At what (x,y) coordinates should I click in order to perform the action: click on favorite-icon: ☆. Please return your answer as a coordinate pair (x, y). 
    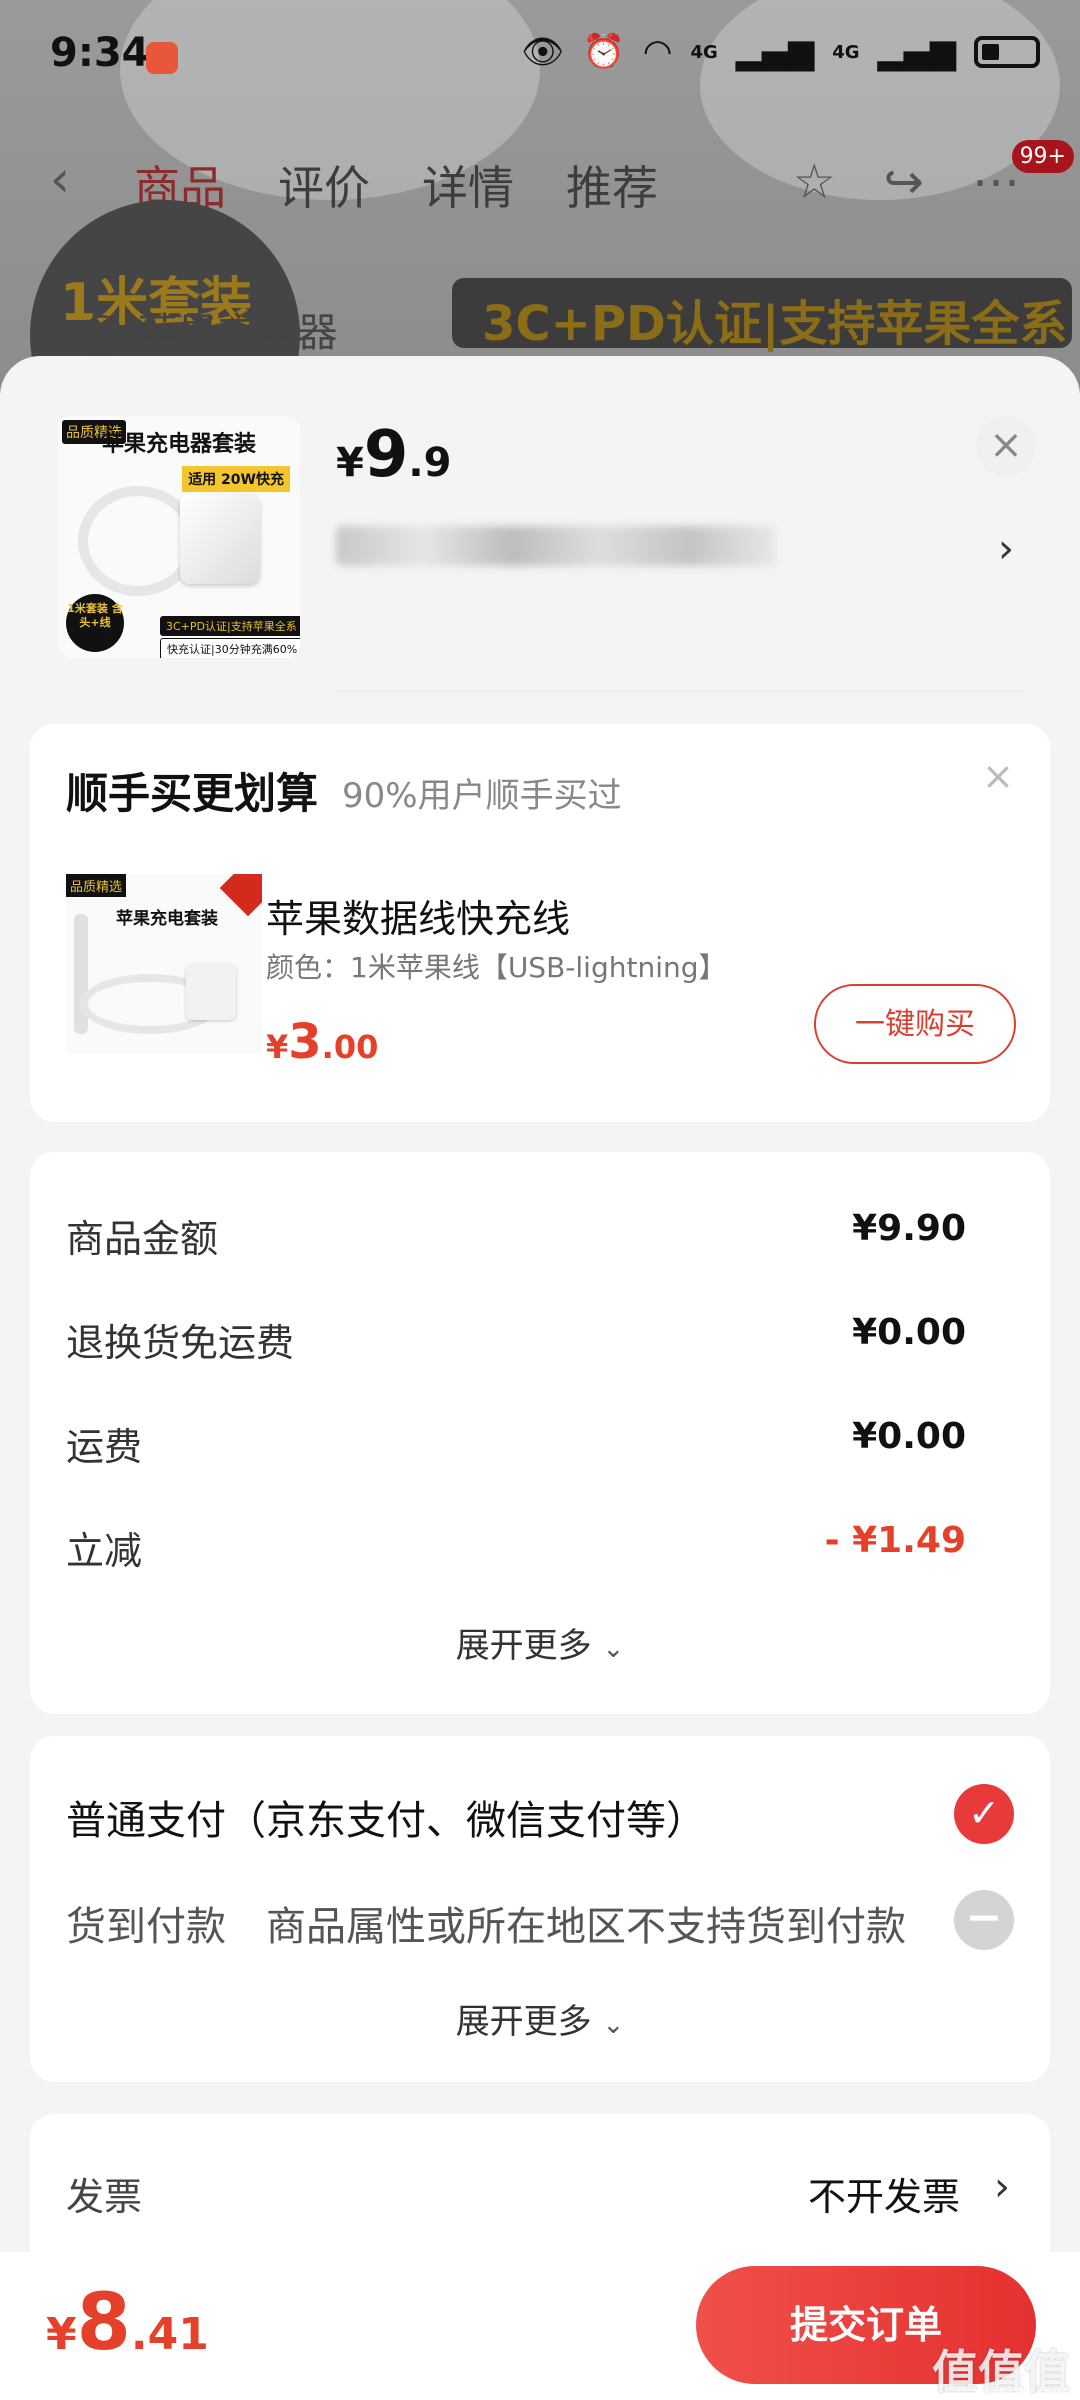
    Looking at the image, I should click on (814, 182).